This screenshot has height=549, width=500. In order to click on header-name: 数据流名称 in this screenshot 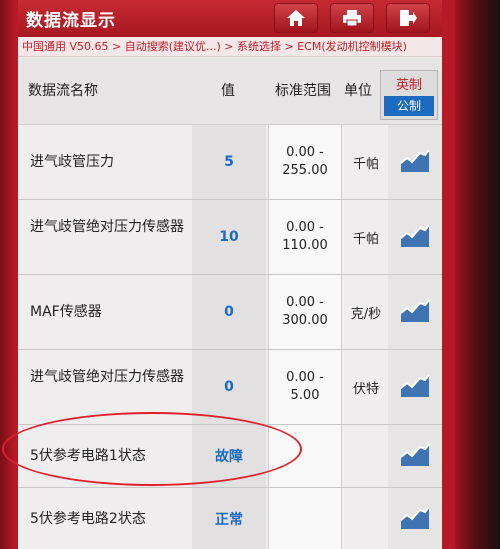, I will do `click(63, 91)`.